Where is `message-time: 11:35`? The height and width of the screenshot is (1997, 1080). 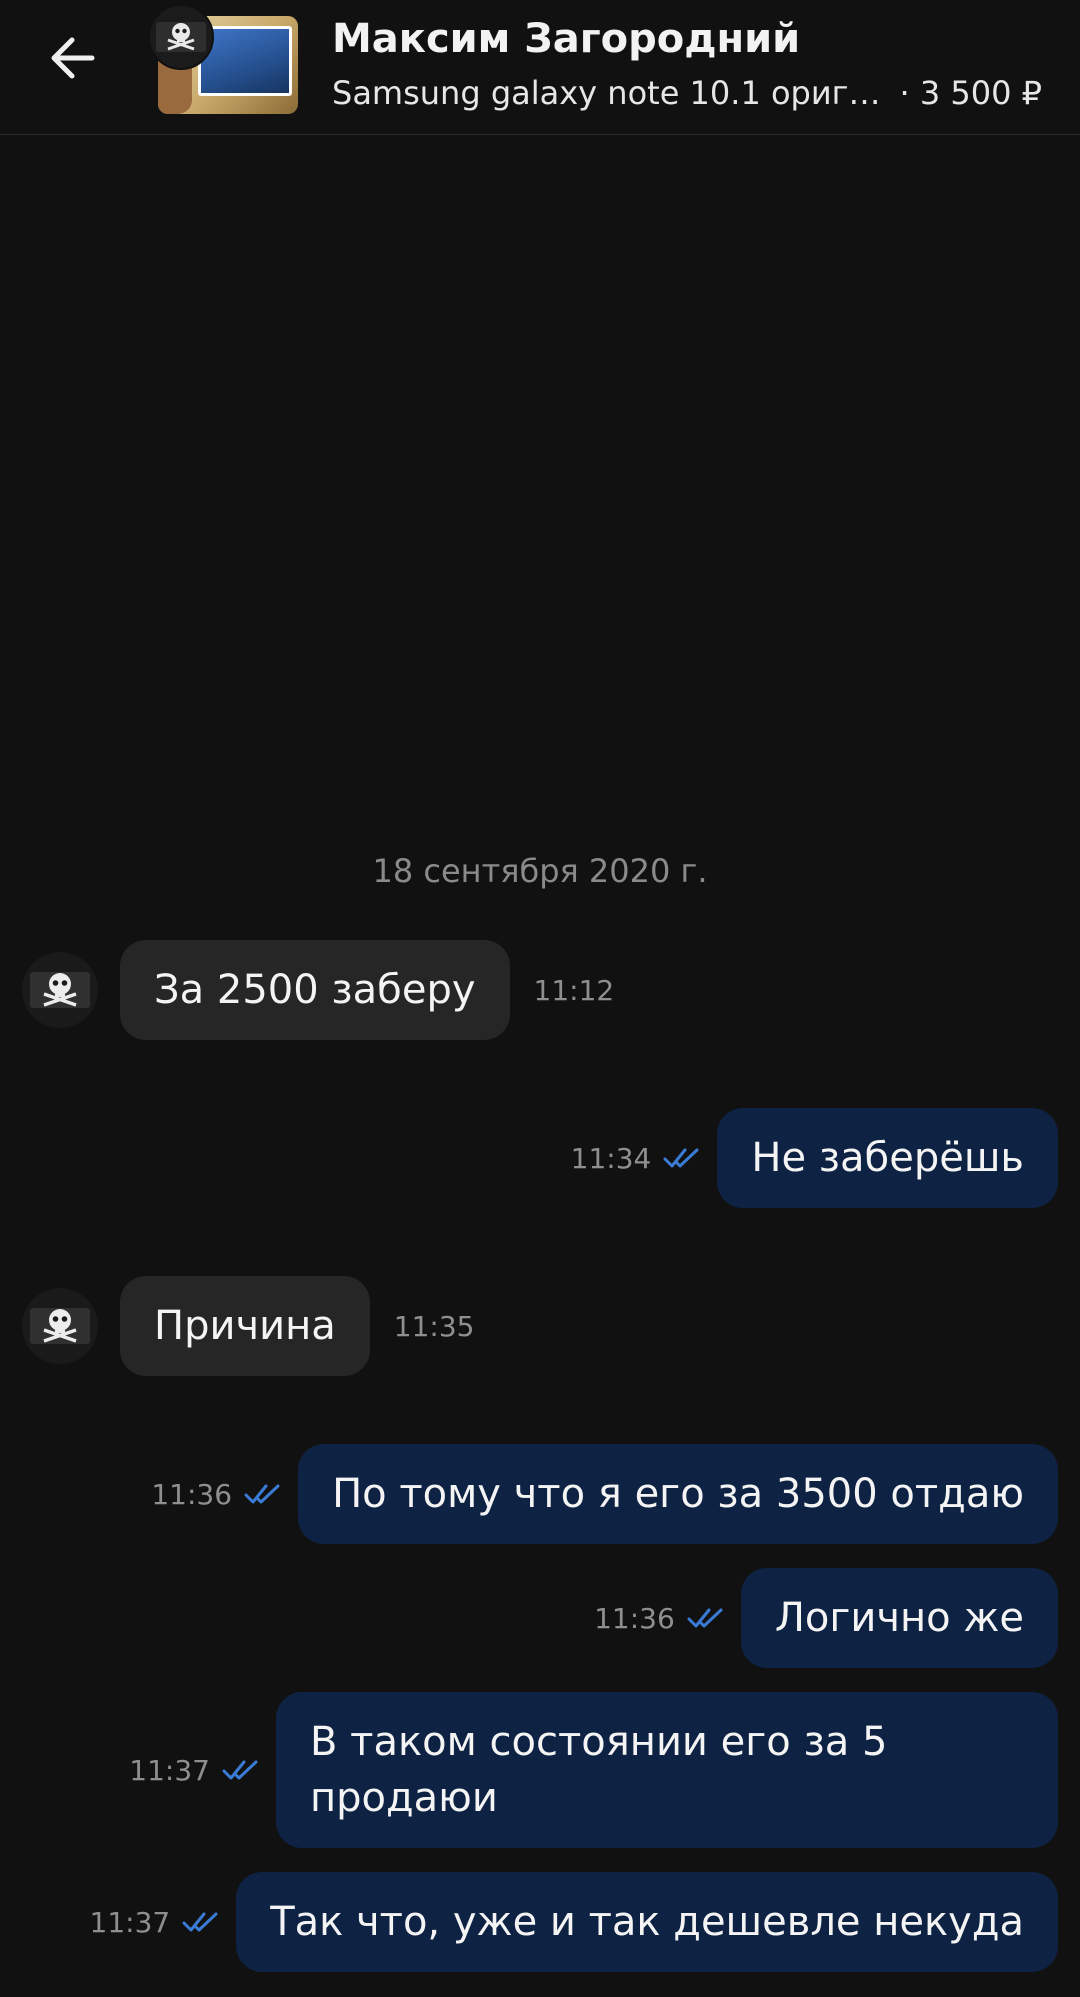
message-time: 11:35 is located at coordinates (434, 1326).